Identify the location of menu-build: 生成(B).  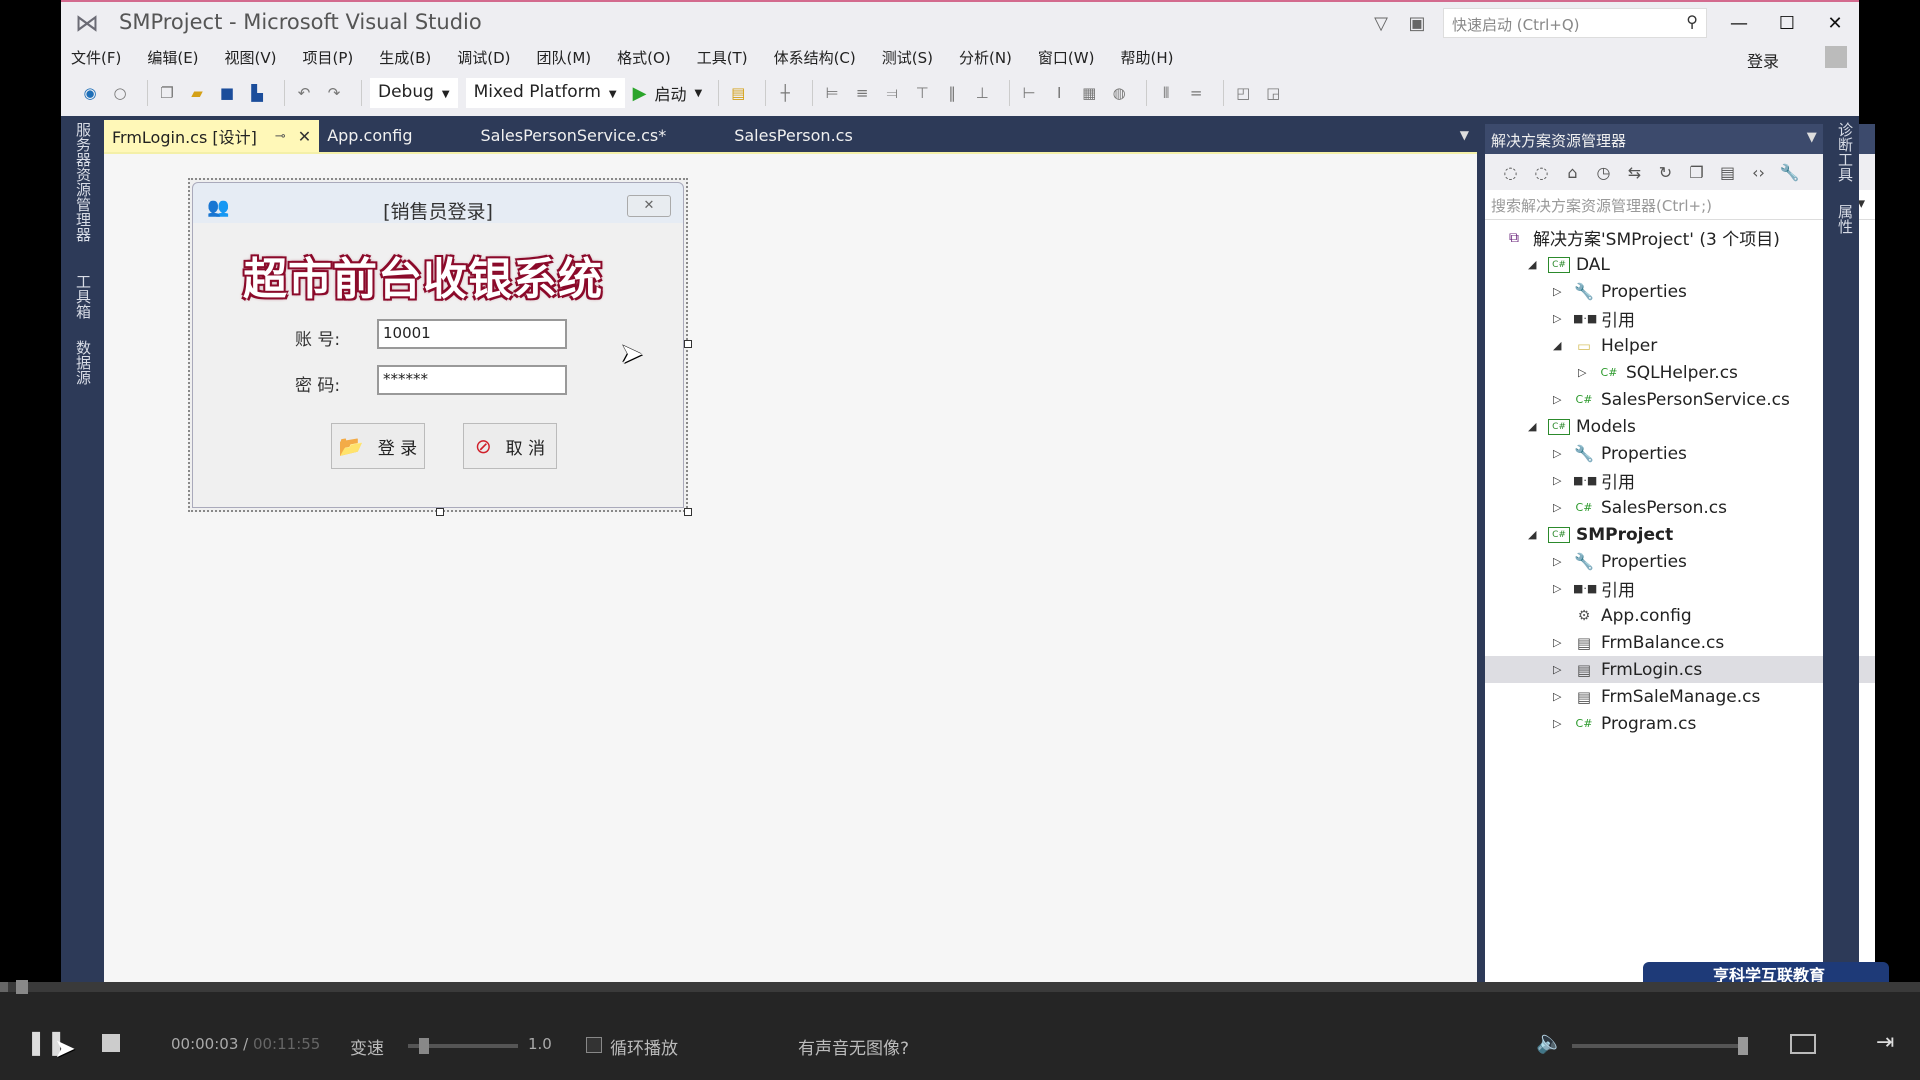
(405, 57).